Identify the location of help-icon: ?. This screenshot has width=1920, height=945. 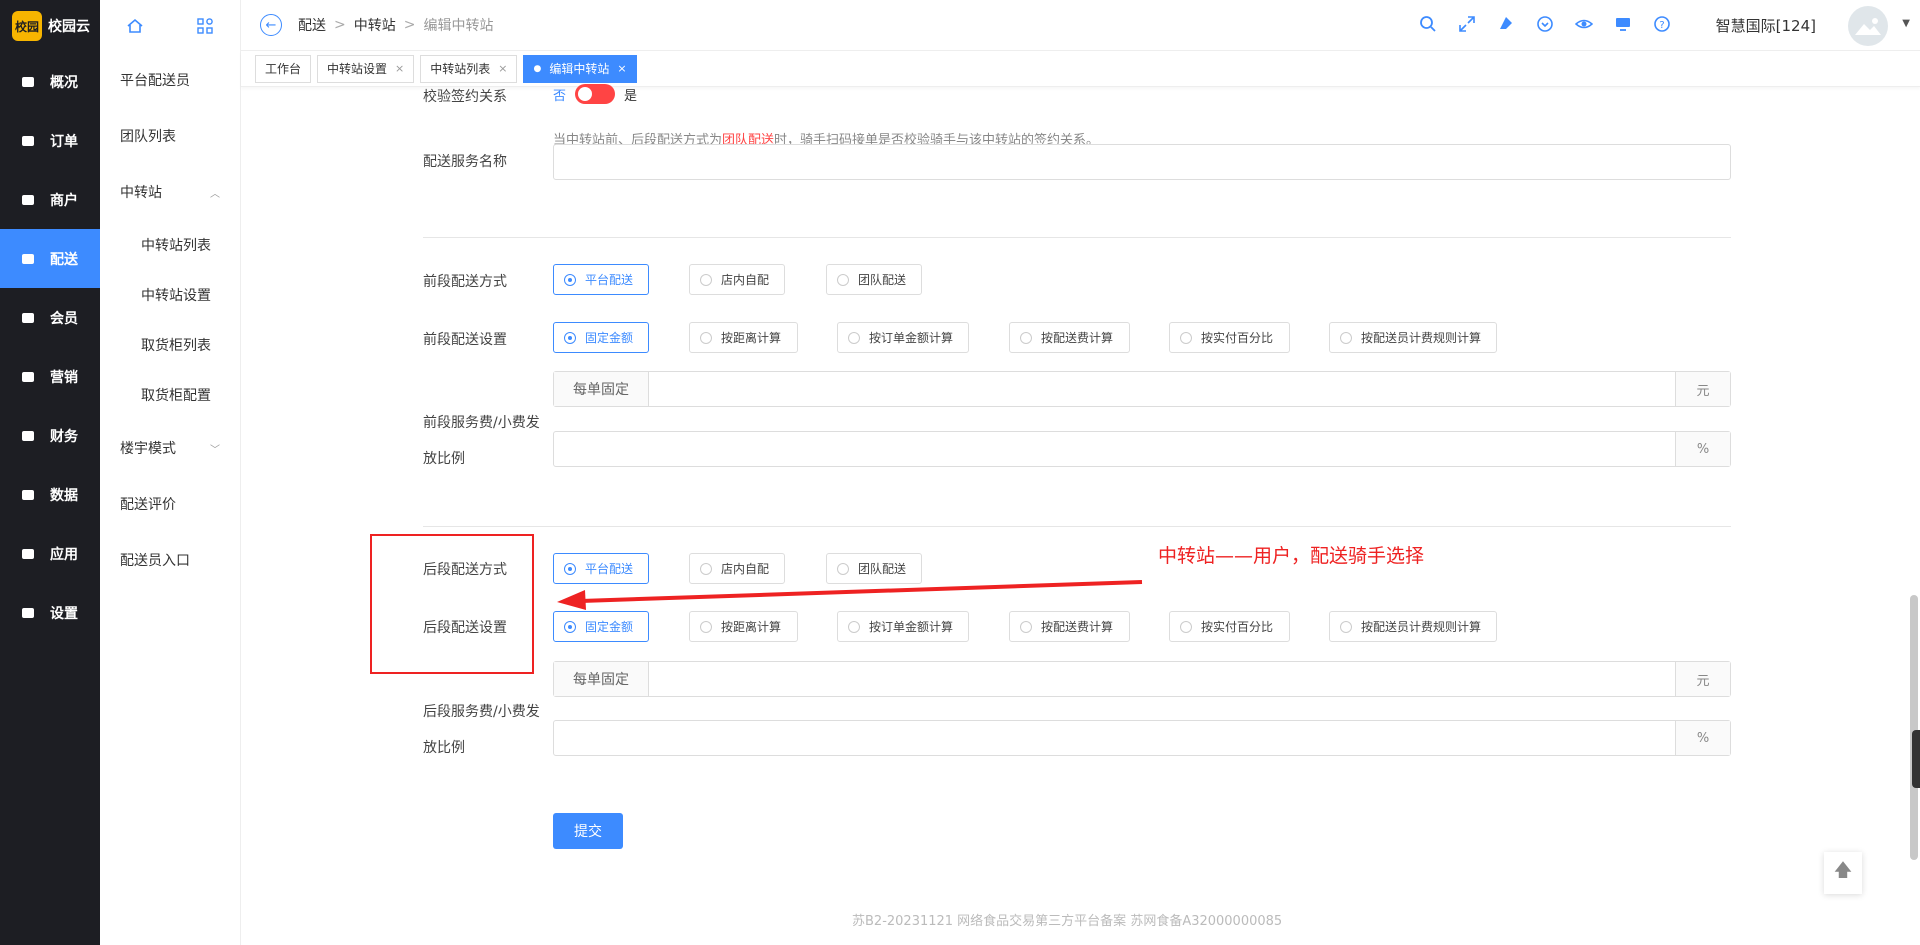
(1662, 24).